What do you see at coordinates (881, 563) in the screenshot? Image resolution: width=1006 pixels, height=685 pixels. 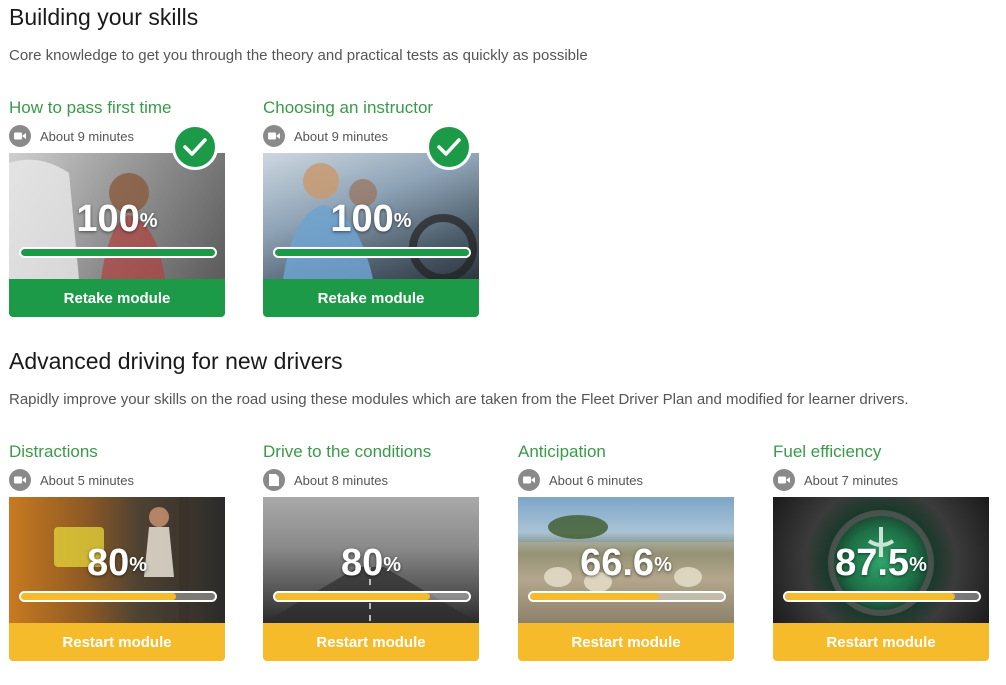 I see `progress-percent: 87.5%` at bounding box center [881, 563].